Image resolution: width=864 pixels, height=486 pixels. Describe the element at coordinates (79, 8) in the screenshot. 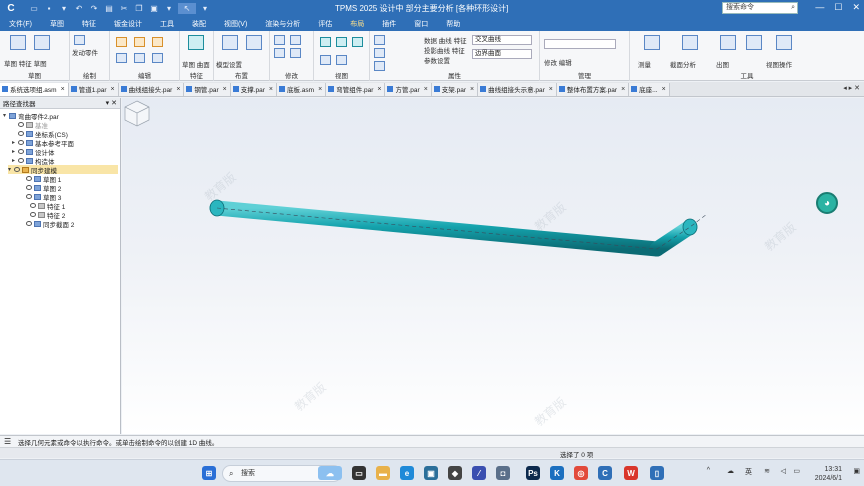

I see `undo-icon: ↶` at that location.